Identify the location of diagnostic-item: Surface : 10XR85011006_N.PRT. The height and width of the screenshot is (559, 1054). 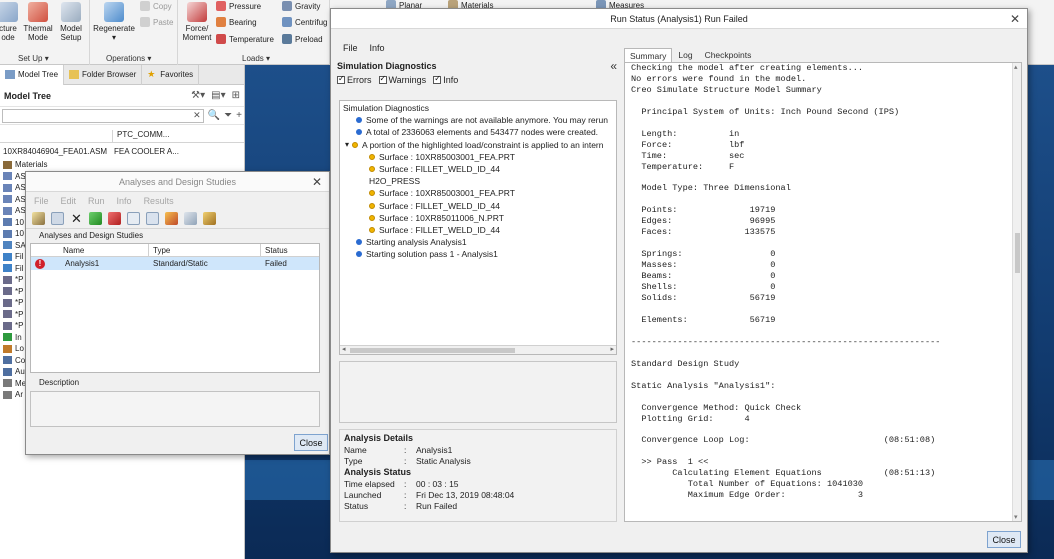
(478, 218).